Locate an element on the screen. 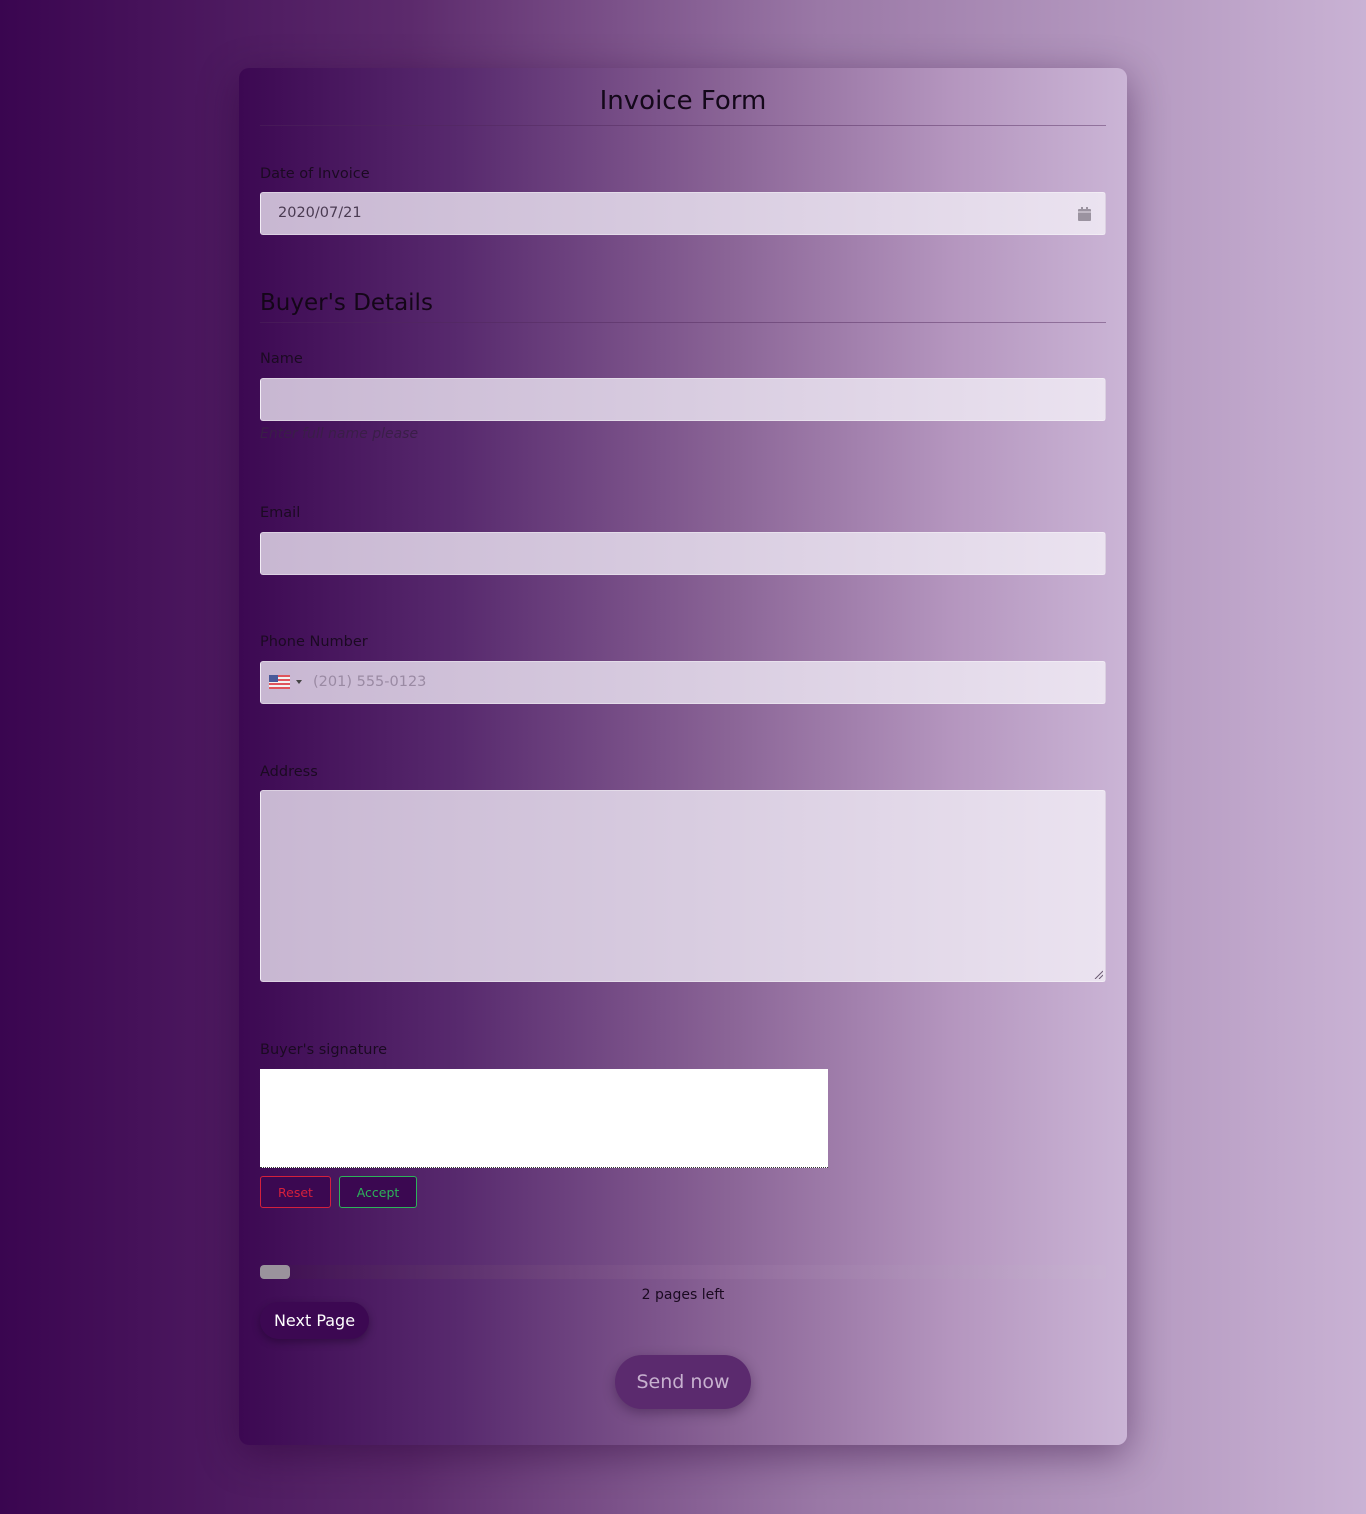 Image resolution: width=1366 pixels, height=1514 pixels. signature-pad is located at coordinates (544, 1118).